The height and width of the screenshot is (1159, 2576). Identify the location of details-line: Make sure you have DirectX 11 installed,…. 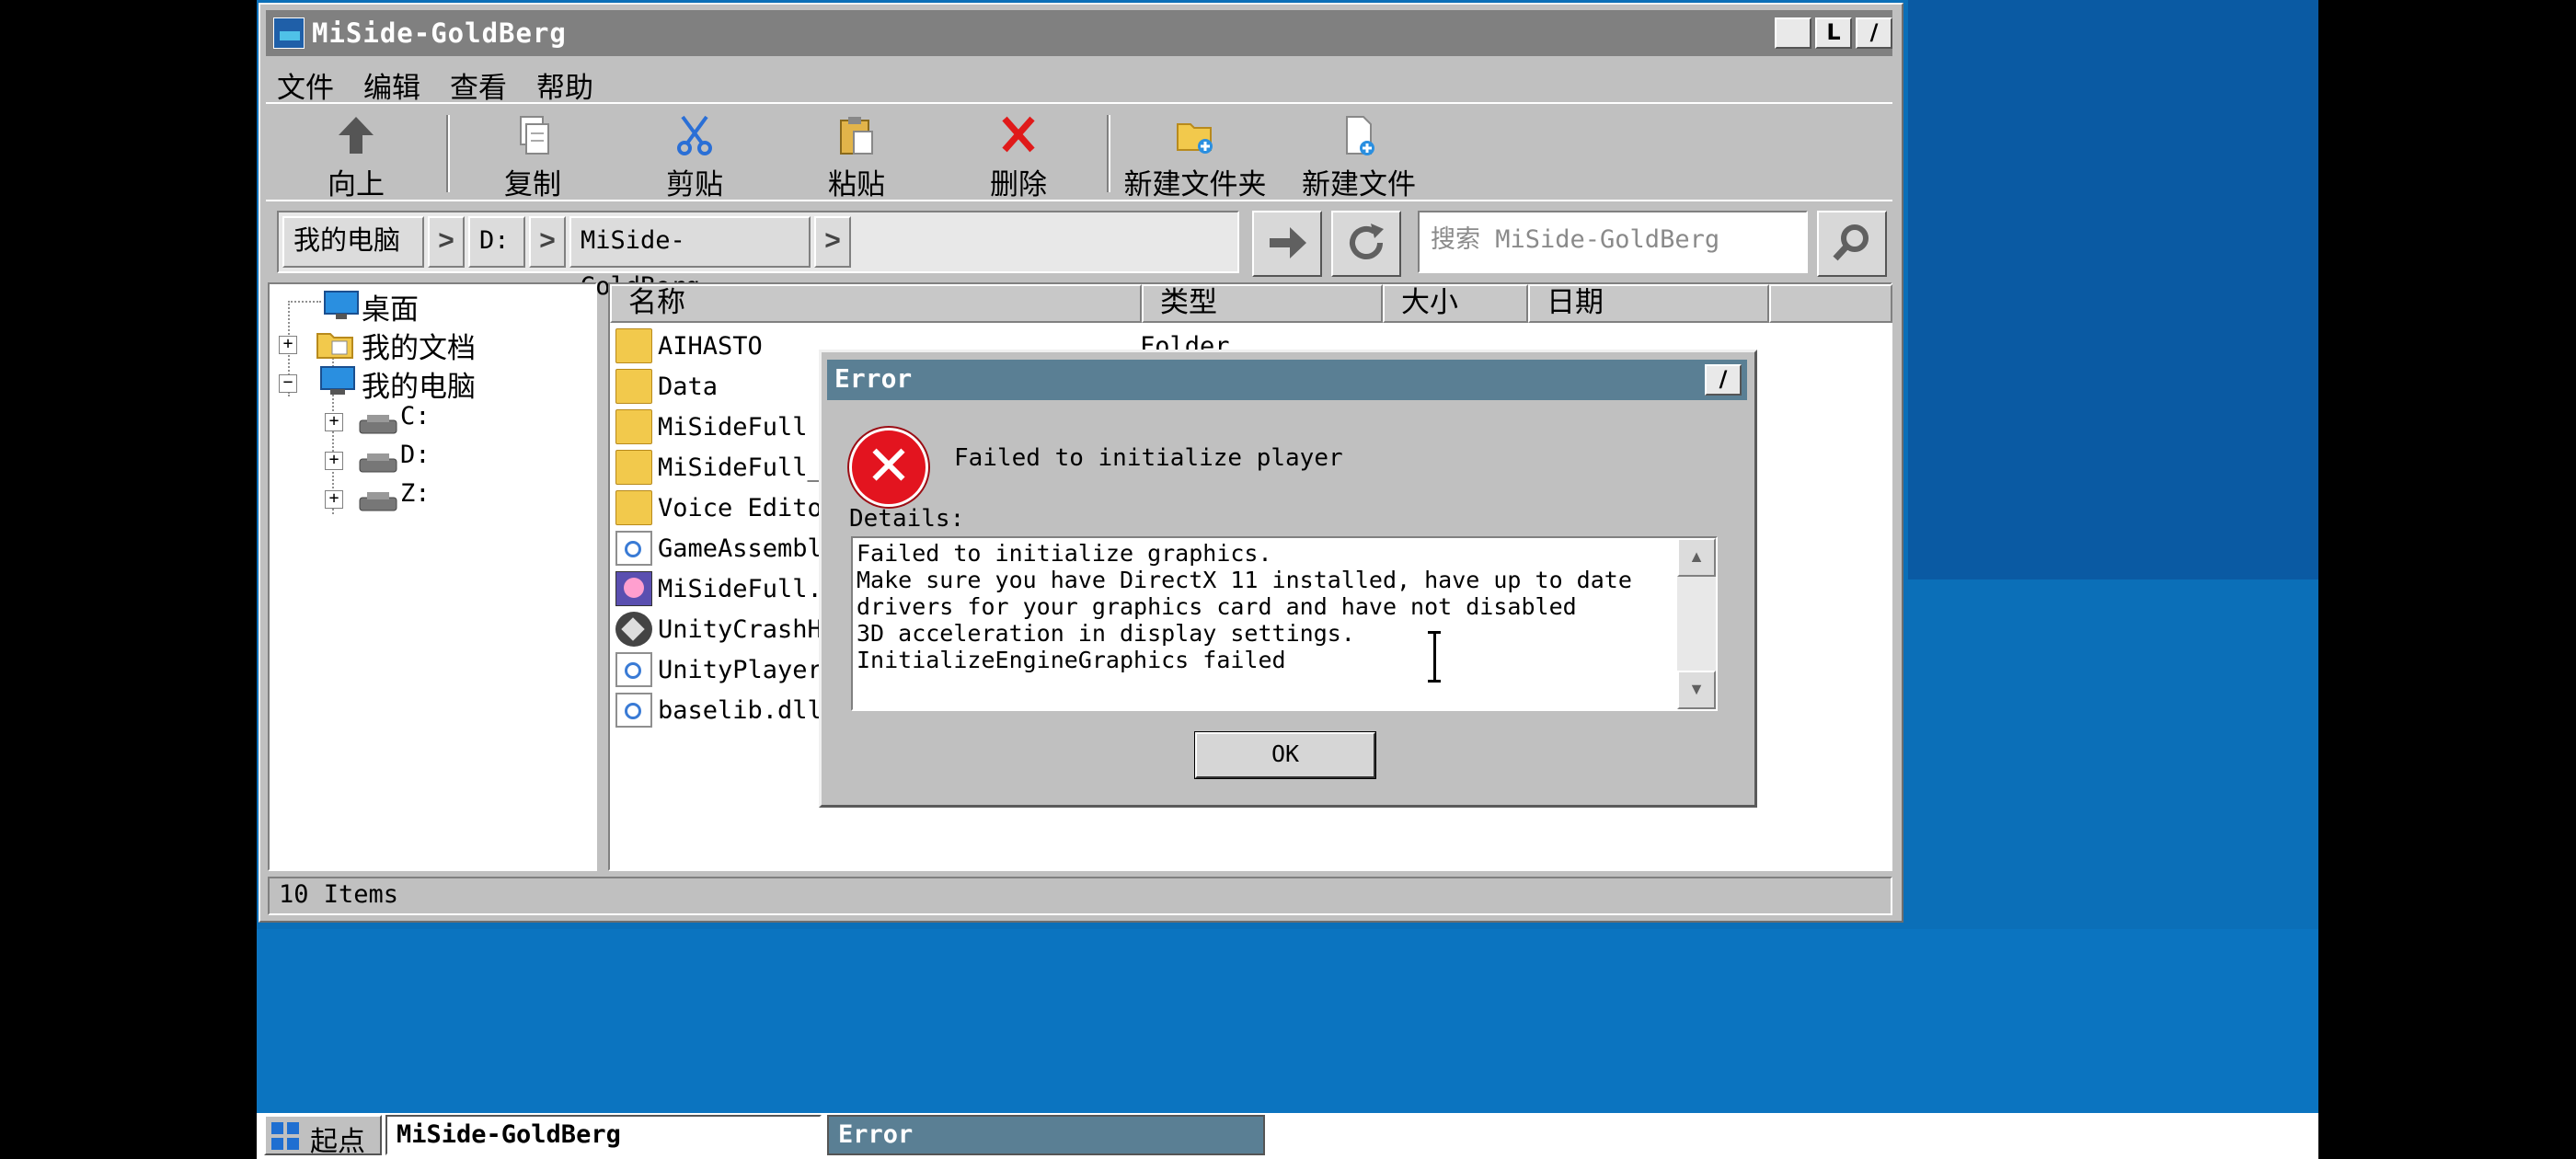
(1244, 580).